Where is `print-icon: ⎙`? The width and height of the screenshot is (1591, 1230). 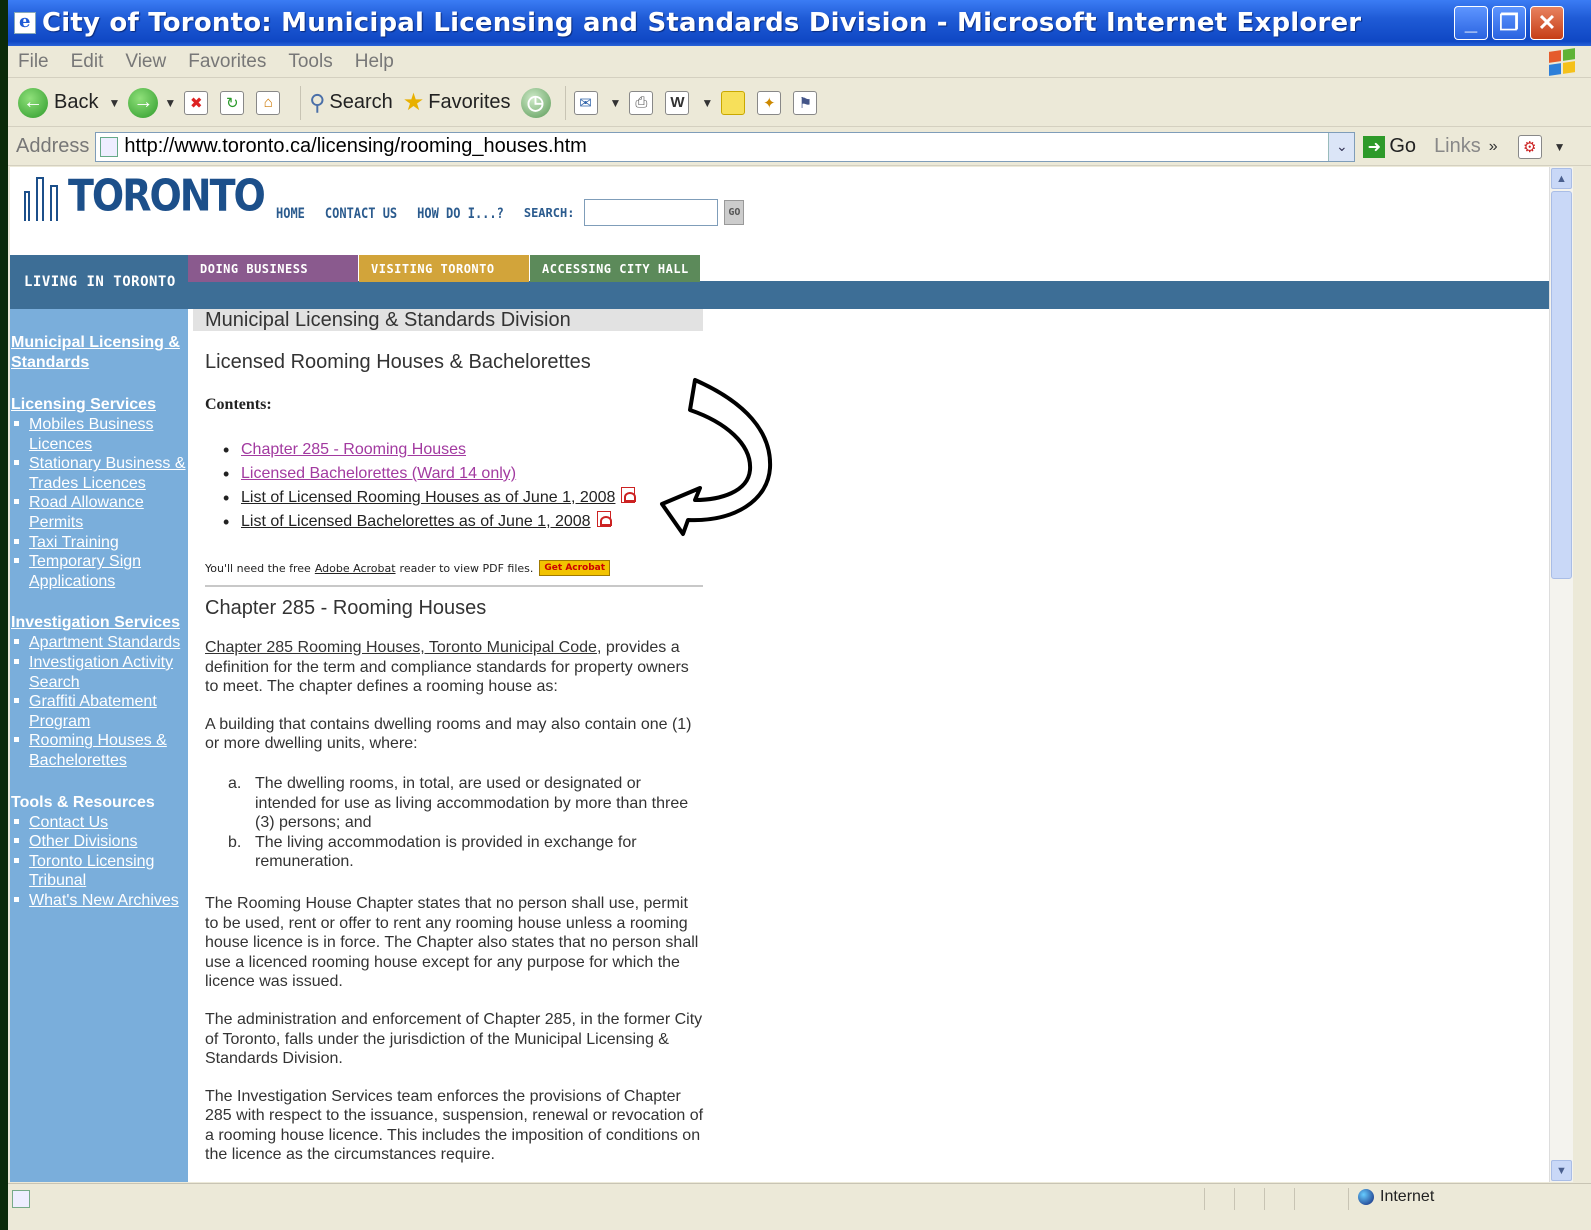
print-icon: ⎙ is located at coordinates (641, 102).